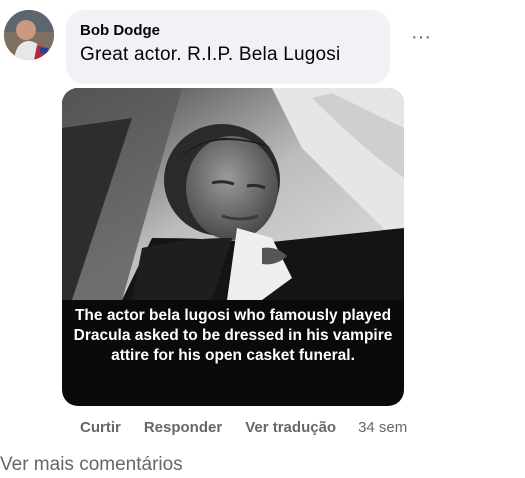 The width and height of the screenshot is (525, 478). I want to click on view-more-comments-link: Ver mais comentários, so click(91, 465).